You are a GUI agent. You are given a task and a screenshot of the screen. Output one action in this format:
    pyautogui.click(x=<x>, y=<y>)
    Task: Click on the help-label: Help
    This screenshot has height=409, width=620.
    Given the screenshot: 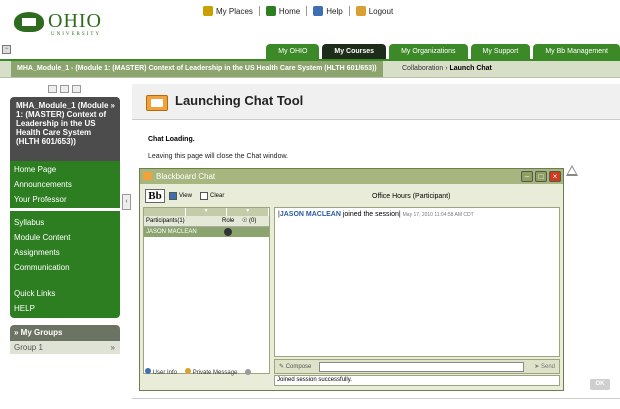 What is the action you would take?
    pyautogui.click(x=334, y=11)
    